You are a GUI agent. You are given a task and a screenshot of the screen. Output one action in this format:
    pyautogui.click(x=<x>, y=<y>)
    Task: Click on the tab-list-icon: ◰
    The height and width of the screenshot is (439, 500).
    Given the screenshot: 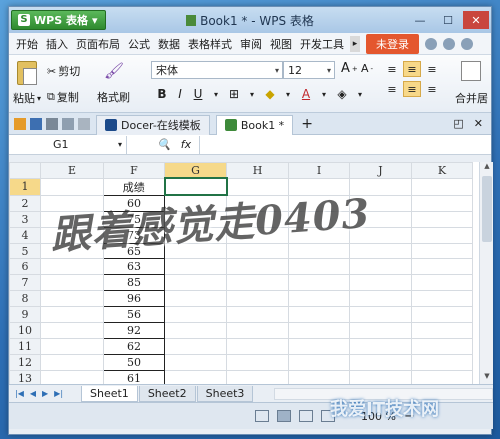 What is the action you would take?
    pyautogui.click(x=458, y=123)
    